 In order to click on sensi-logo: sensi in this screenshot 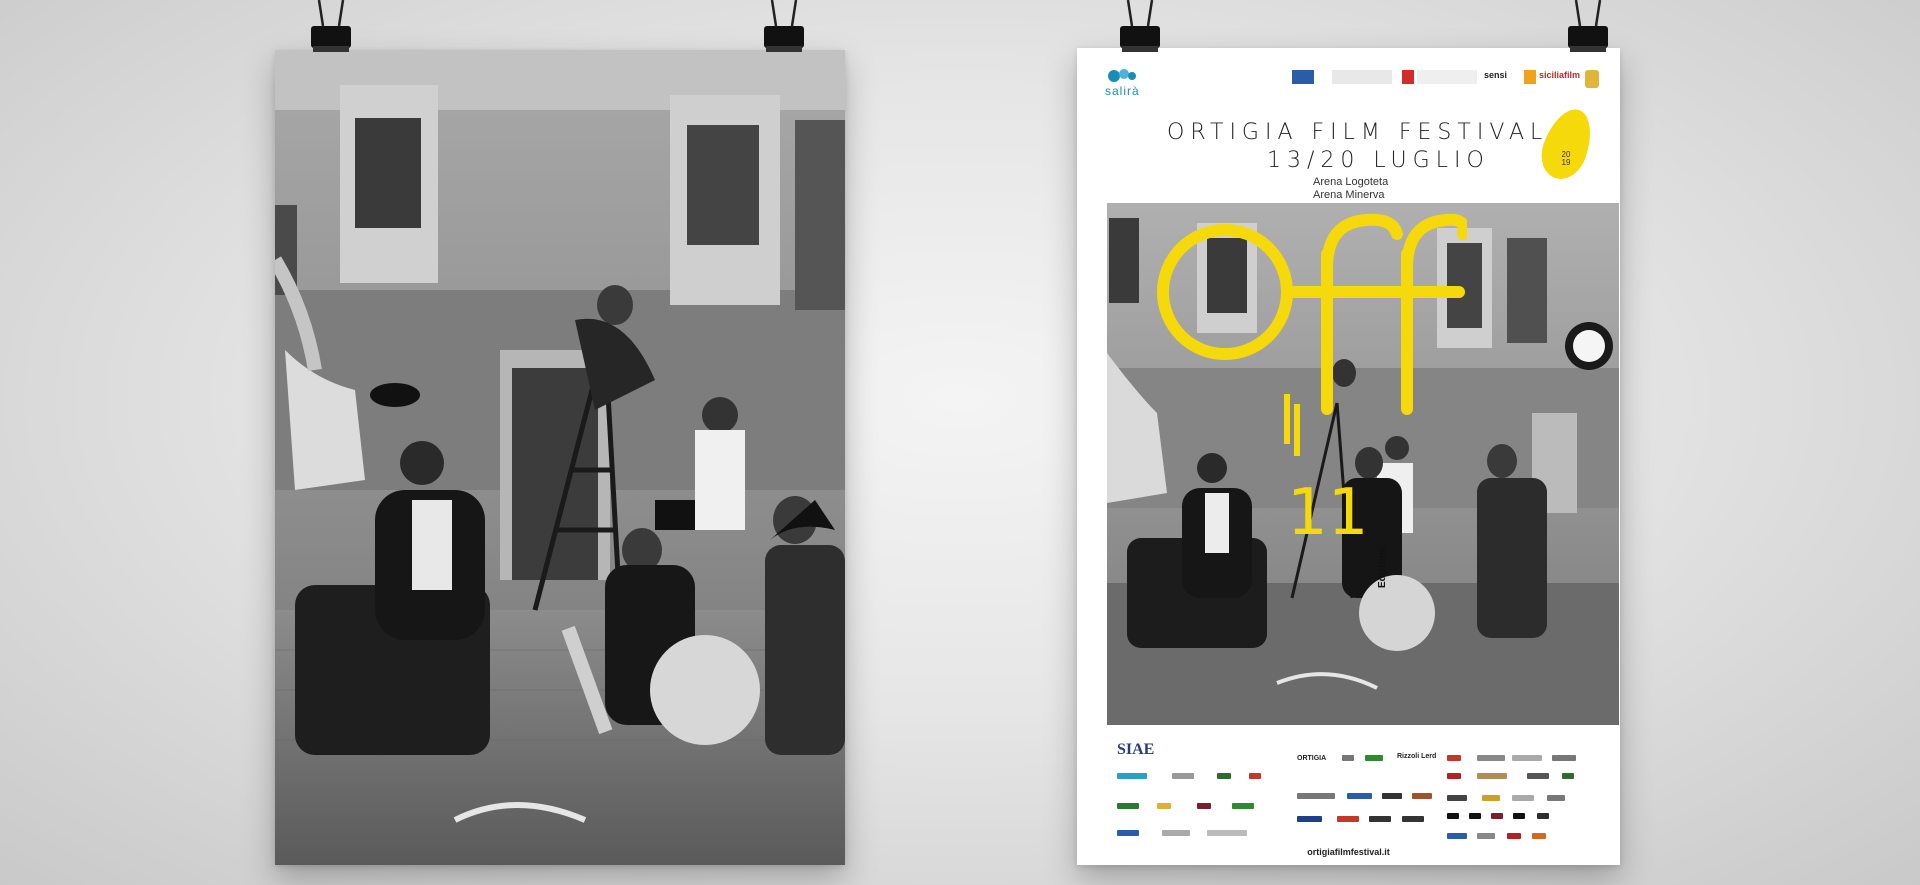, I will do `click(1496, 75)`.